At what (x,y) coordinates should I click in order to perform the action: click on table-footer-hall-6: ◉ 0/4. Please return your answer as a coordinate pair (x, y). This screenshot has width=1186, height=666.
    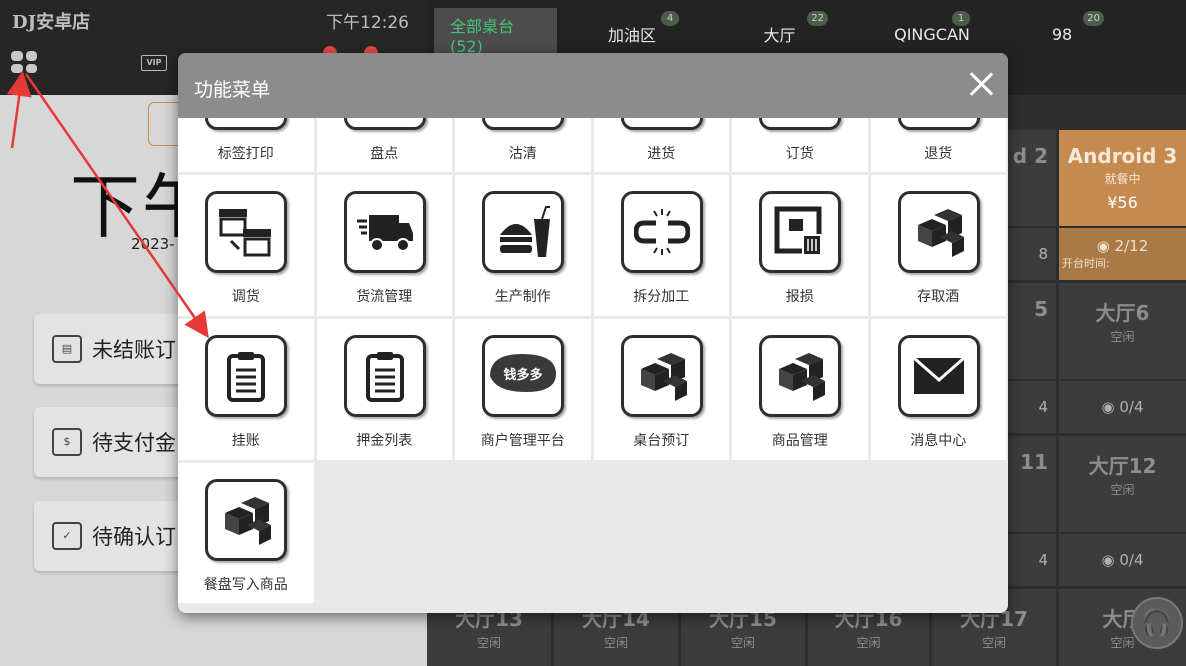
    Looking at the image, I should click on (1122, 407).